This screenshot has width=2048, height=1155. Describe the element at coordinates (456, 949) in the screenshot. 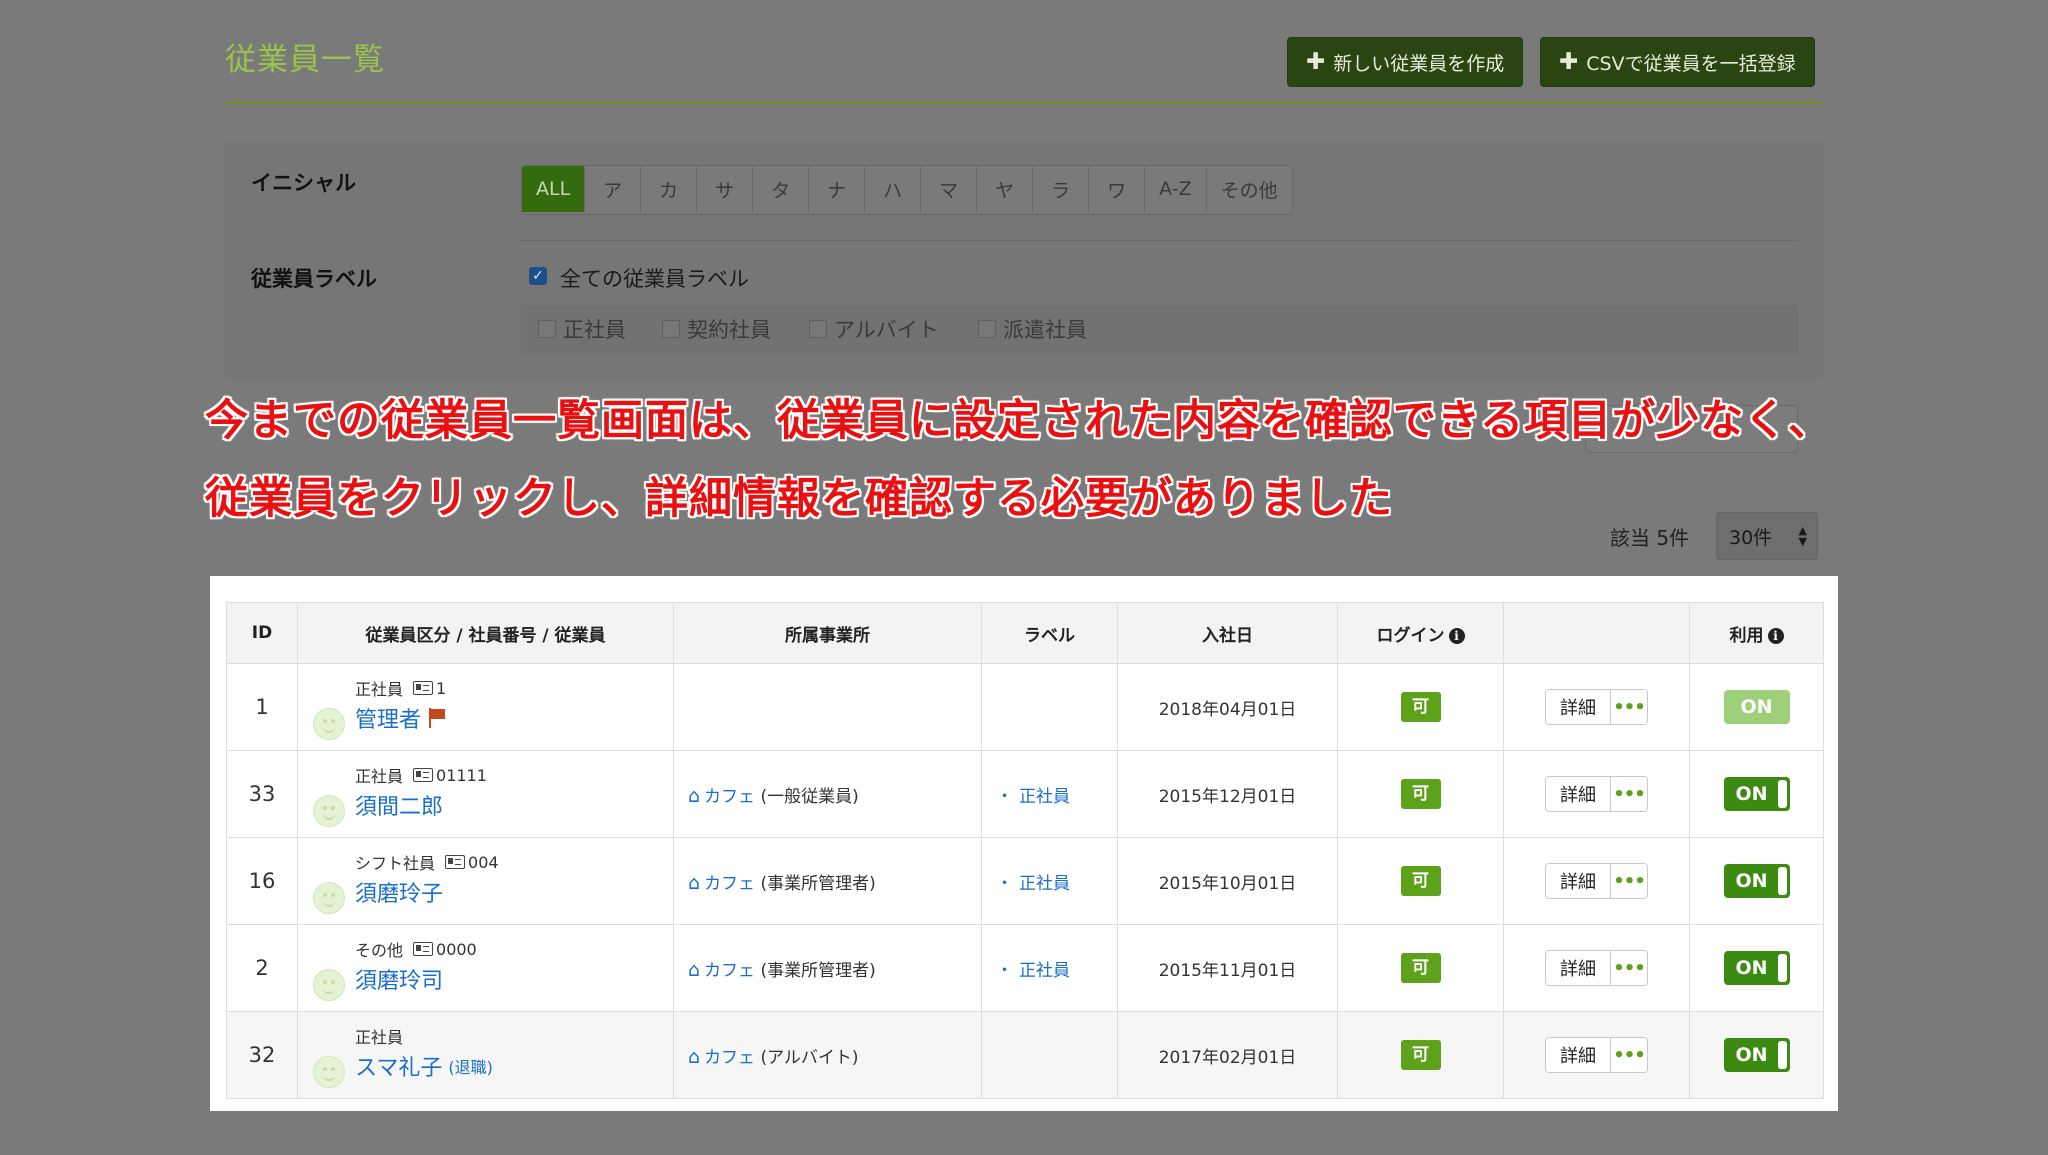

I see `employee-number: 0000` at that location.